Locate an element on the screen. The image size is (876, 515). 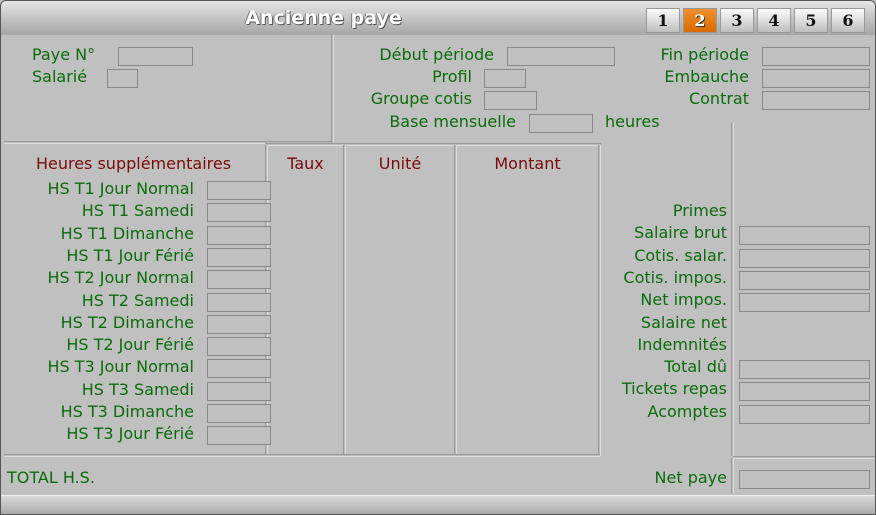
summary-label: Cotis. impos. is located at coordinates (675, 277).